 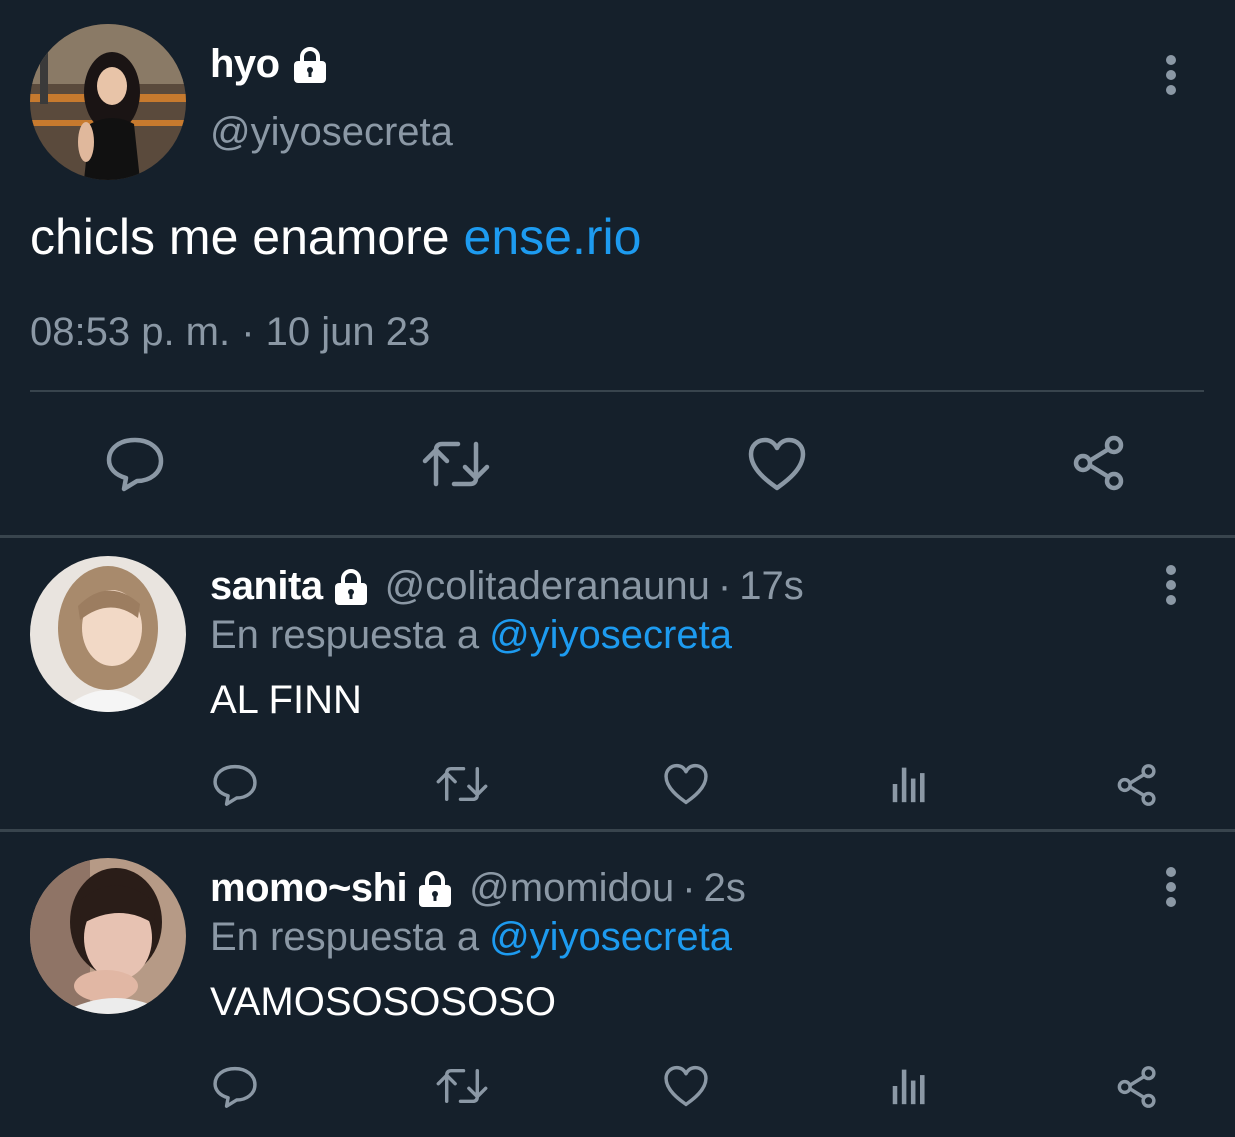 What do you see at coordinates (230, 332) in the screenshot?
I see `tweet-timestamp: 08:53 p. m. · 10 jun 23` at bounding box center [230, 332].